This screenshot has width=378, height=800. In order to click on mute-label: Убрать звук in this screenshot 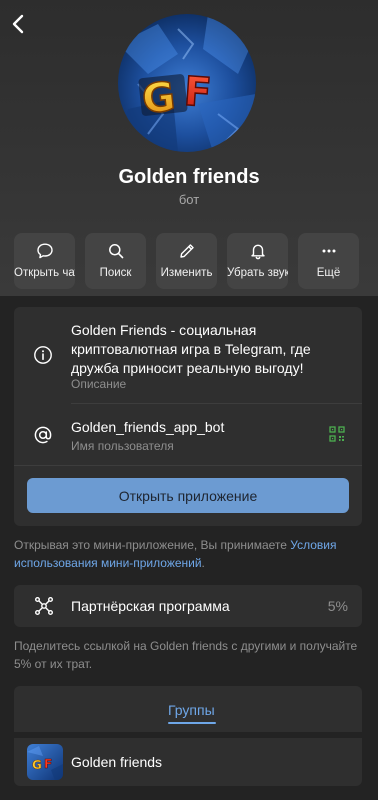, I will do `click(257, 273)`.